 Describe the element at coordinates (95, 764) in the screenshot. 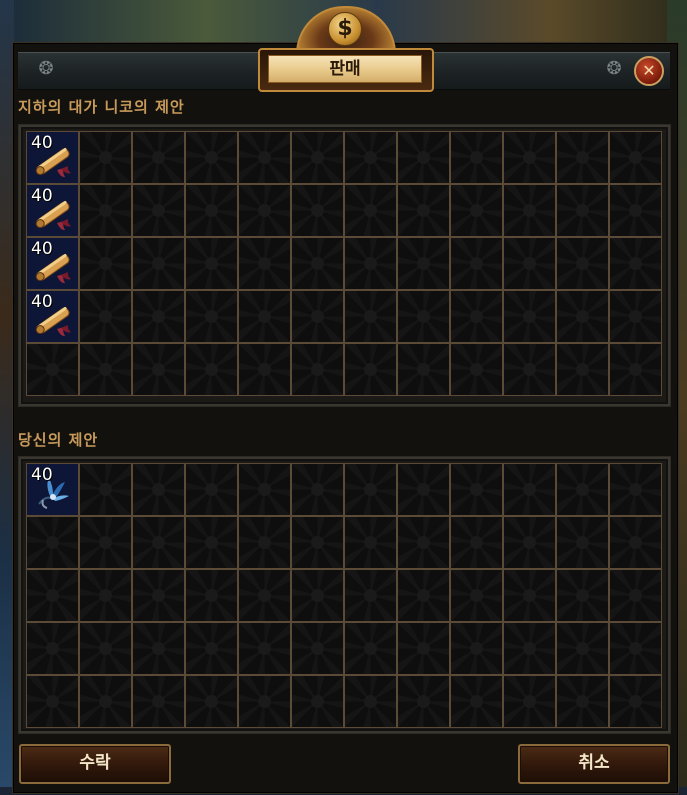

I see `accept-button: 수락` at that location.